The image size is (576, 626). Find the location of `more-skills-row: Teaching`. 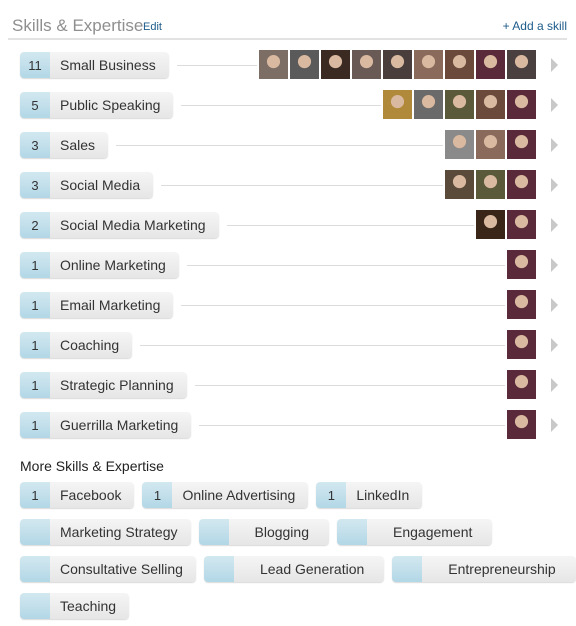

more-skills-row: Teaching is located at coordinates (75, 606).